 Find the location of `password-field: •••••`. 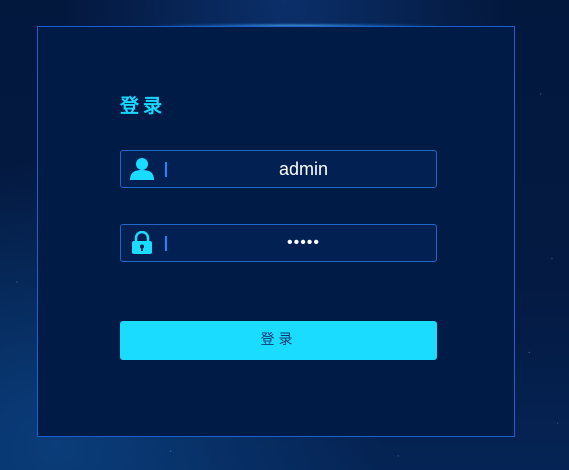

password-field: ••••• is located at coordinates (278, 243).